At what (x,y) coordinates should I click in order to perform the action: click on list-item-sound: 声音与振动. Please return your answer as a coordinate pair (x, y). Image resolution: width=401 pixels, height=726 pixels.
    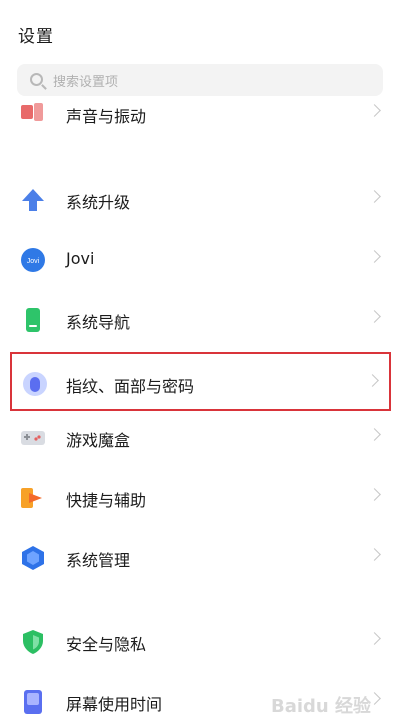
    Looking at the image, I should click on (200, 120).